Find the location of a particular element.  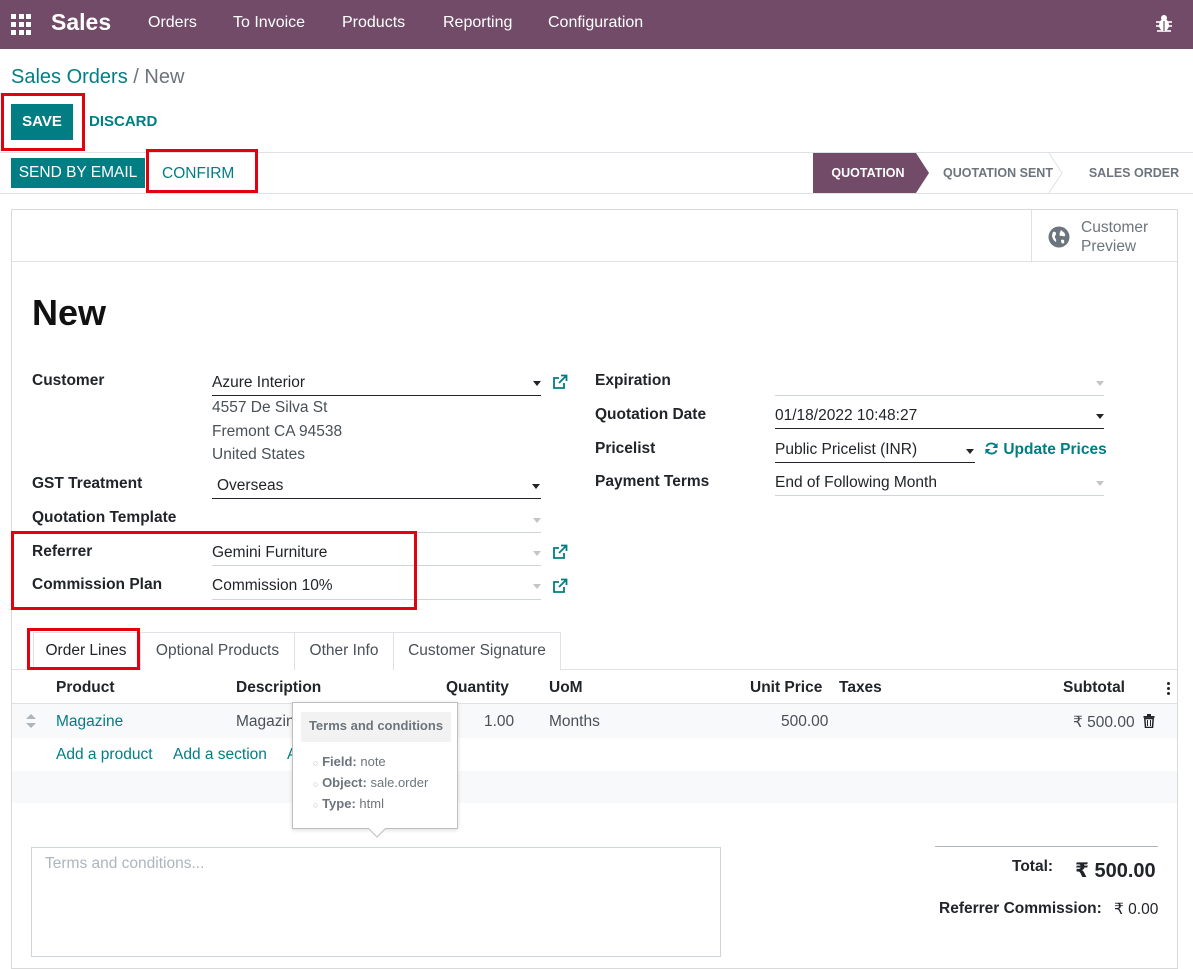

quotation-date-label: Quotation Date is located at coordinates (651, 414).